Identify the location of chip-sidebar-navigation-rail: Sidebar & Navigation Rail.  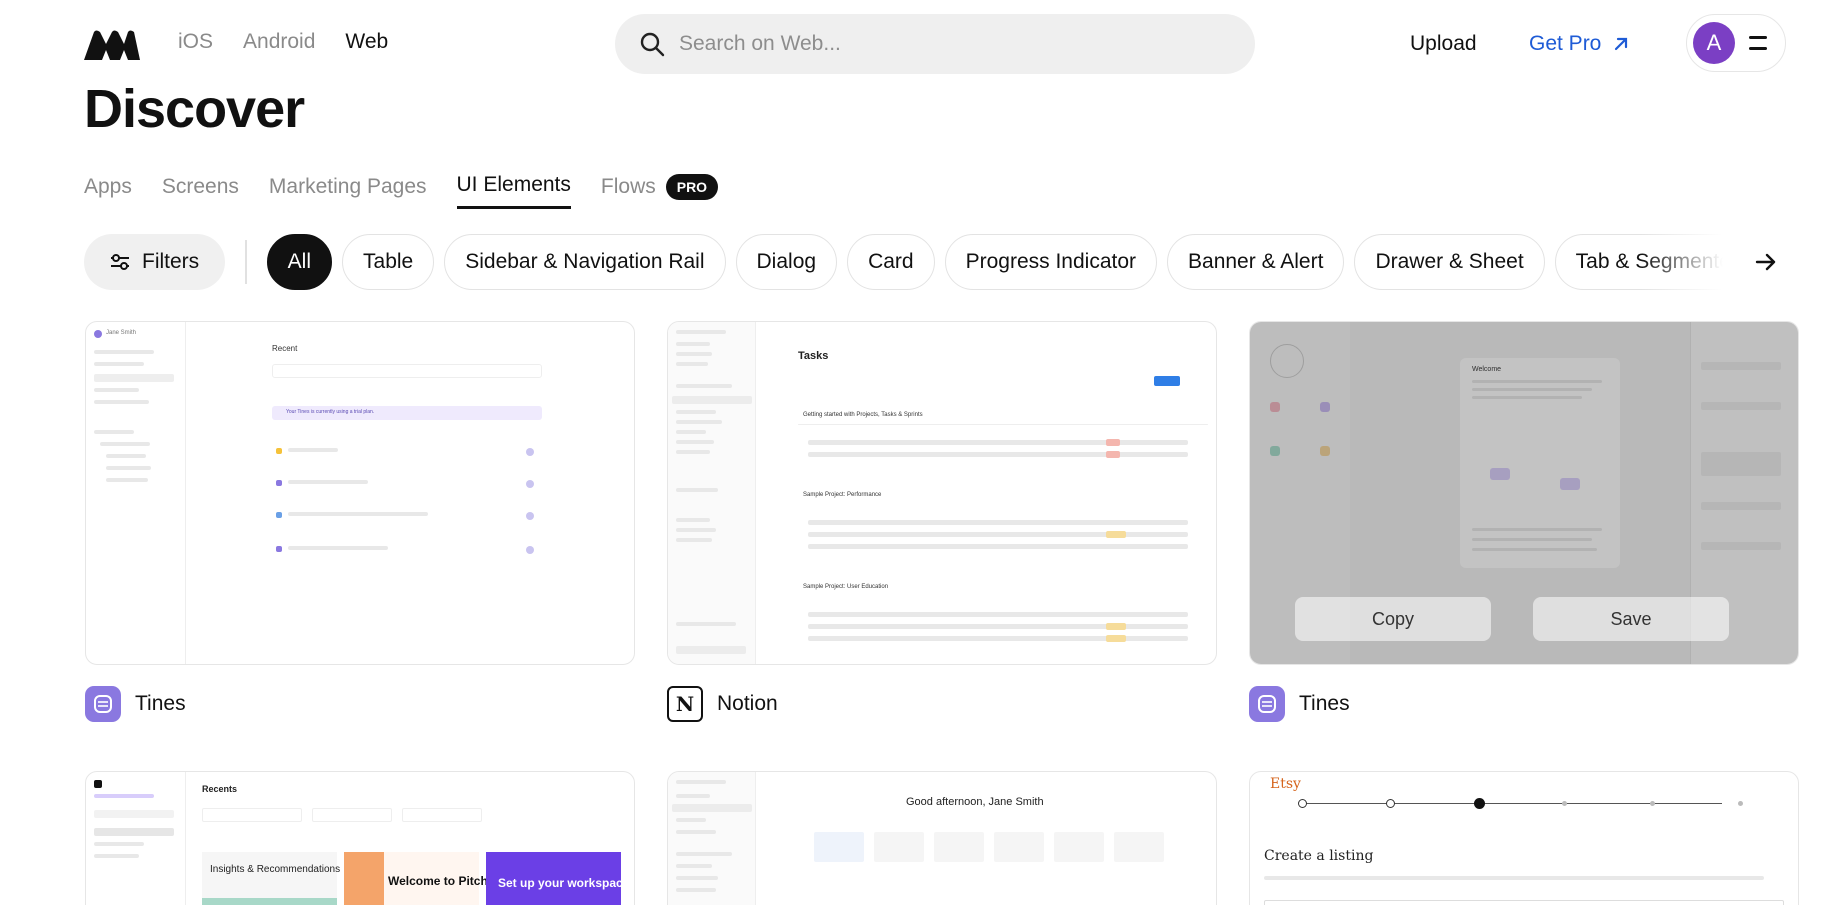
(585, 262).